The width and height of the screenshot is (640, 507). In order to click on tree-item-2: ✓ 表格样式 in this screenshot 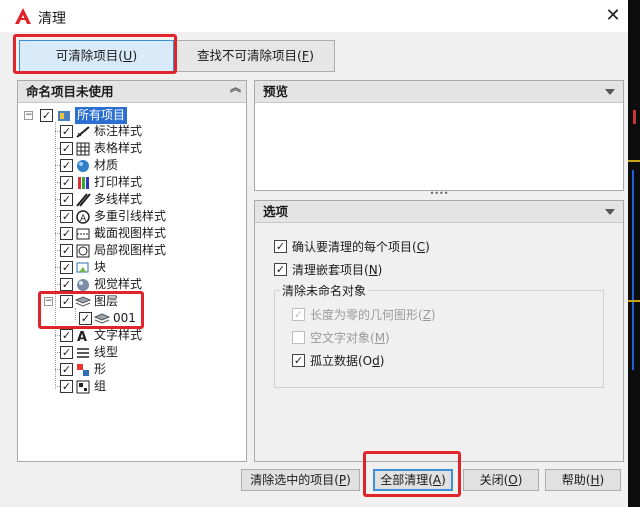, I will do `click(120, 148)`.